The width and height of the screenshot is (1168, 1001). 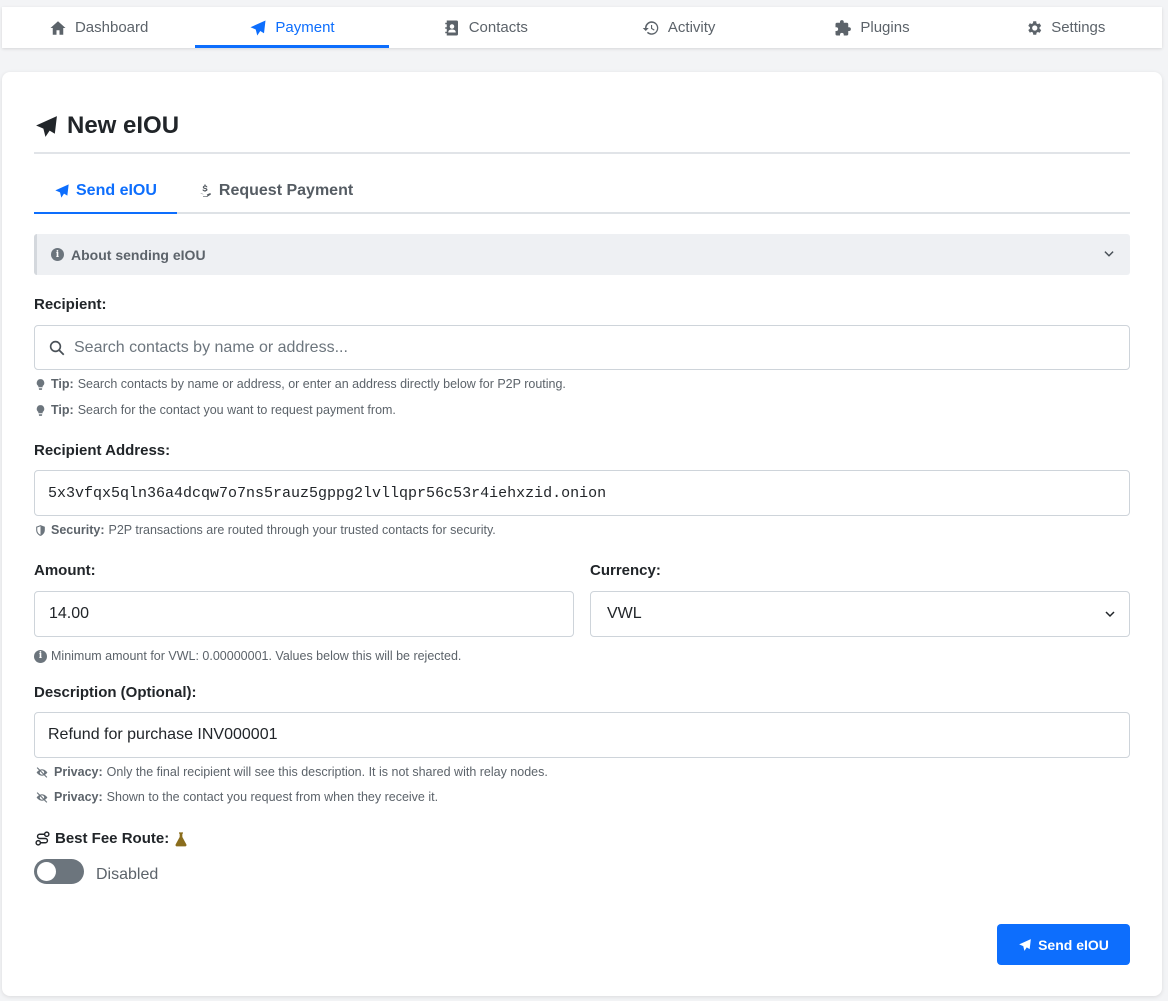 What do you see at coordinates (451, 27) in the screenshot?
I see `address-book-icon` at bounding box center [451, 27].